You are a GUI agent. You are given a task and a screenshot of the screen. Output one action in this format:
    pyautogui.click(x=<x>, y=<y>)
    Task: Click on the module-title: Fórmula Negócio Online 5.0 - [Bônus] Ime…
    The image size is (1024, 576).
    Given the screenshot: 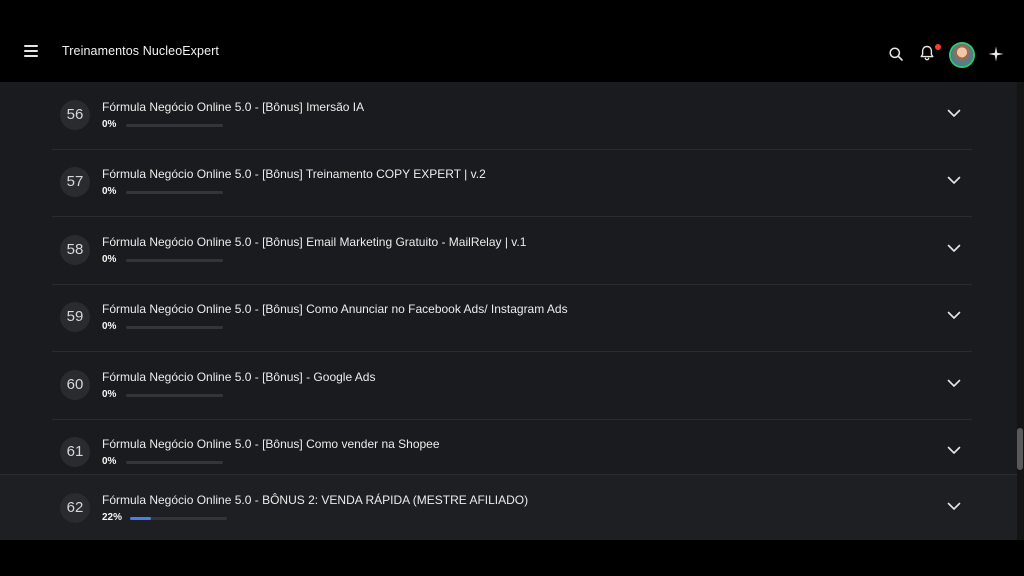 What is the action you would take?
    pyautogui.click(x=233, y=107)
    